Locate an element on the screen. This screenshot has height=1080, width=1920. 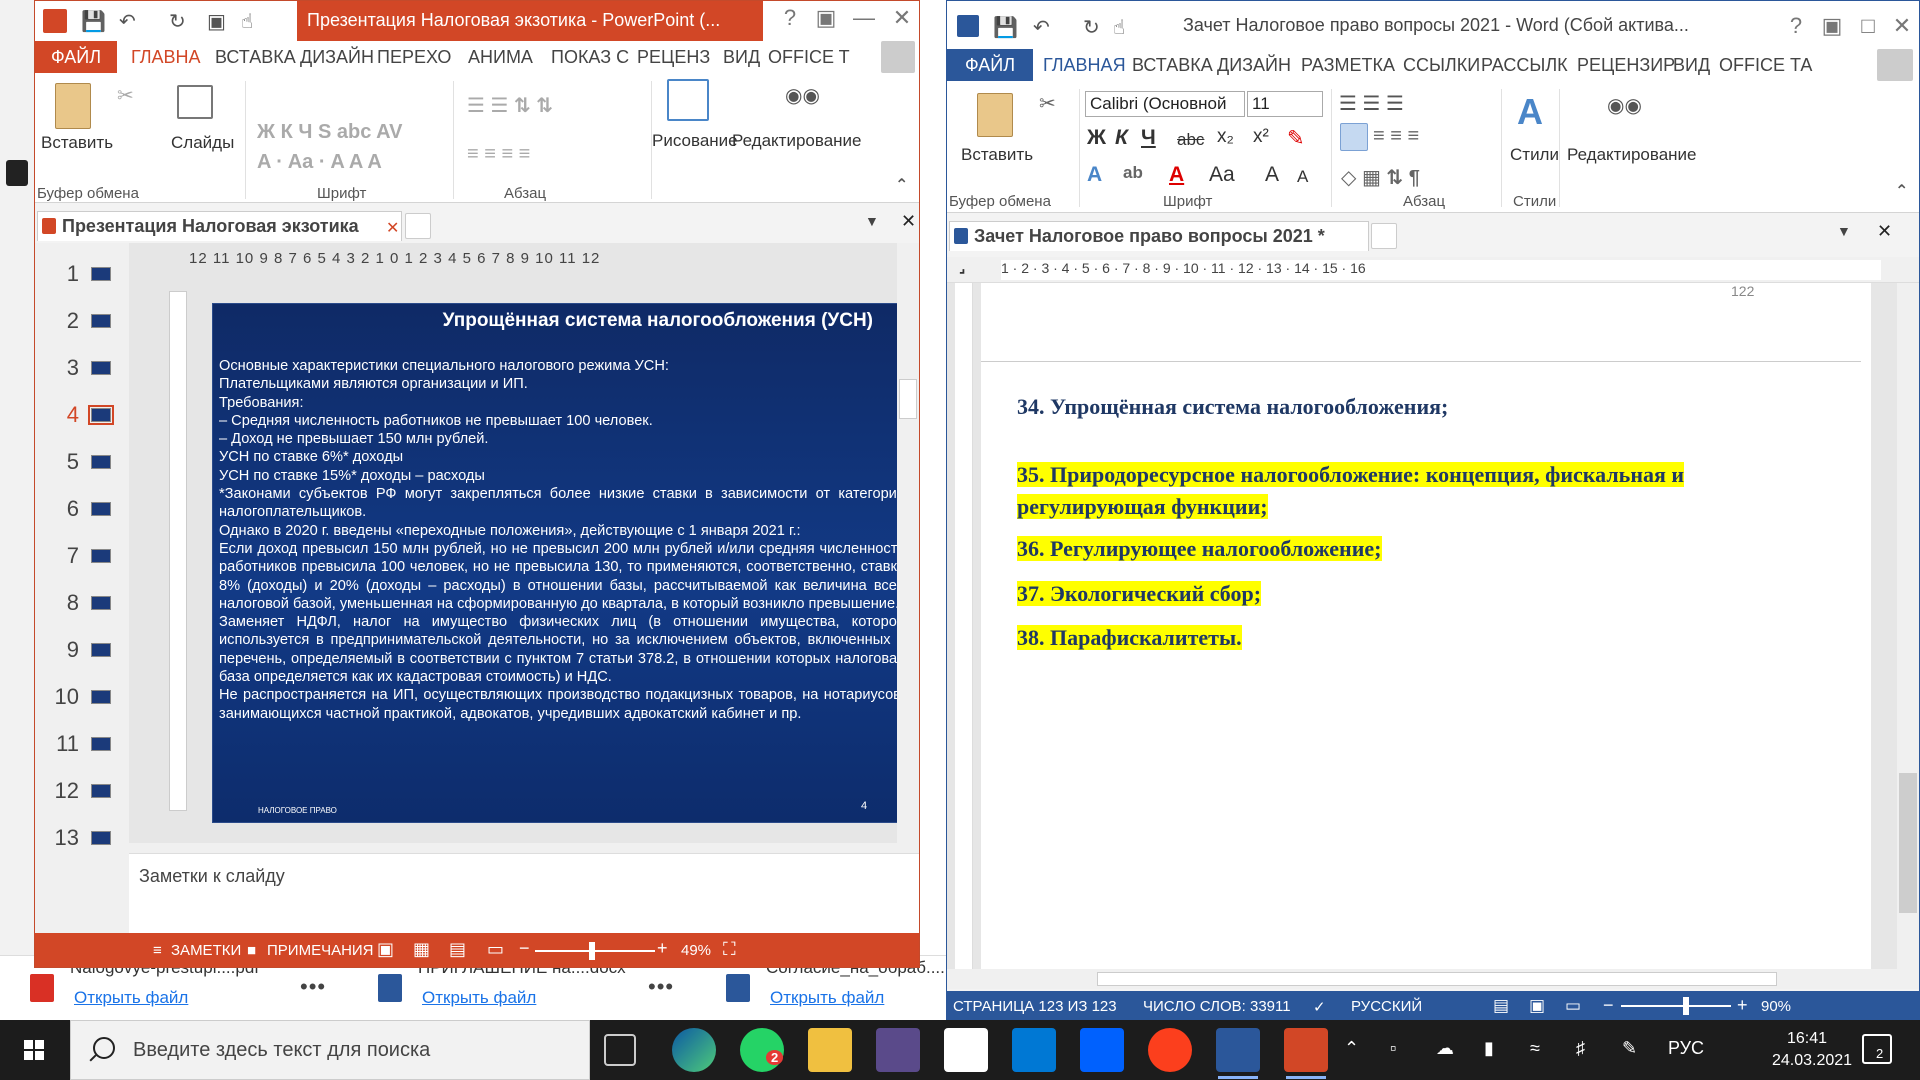
shrink-font-icon: A is located at coordinates (1302, 177).